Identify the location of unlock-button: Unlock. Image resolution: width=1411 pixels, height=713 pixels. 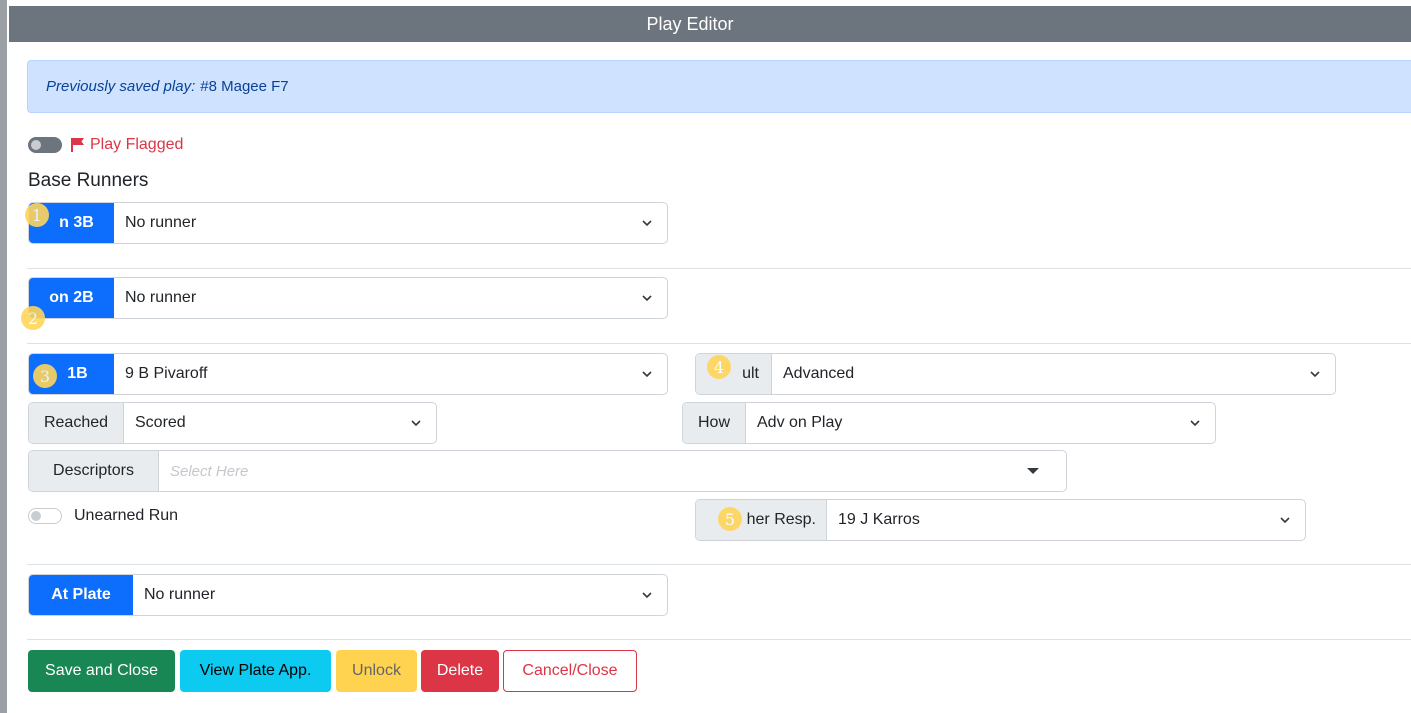
(376, 671).